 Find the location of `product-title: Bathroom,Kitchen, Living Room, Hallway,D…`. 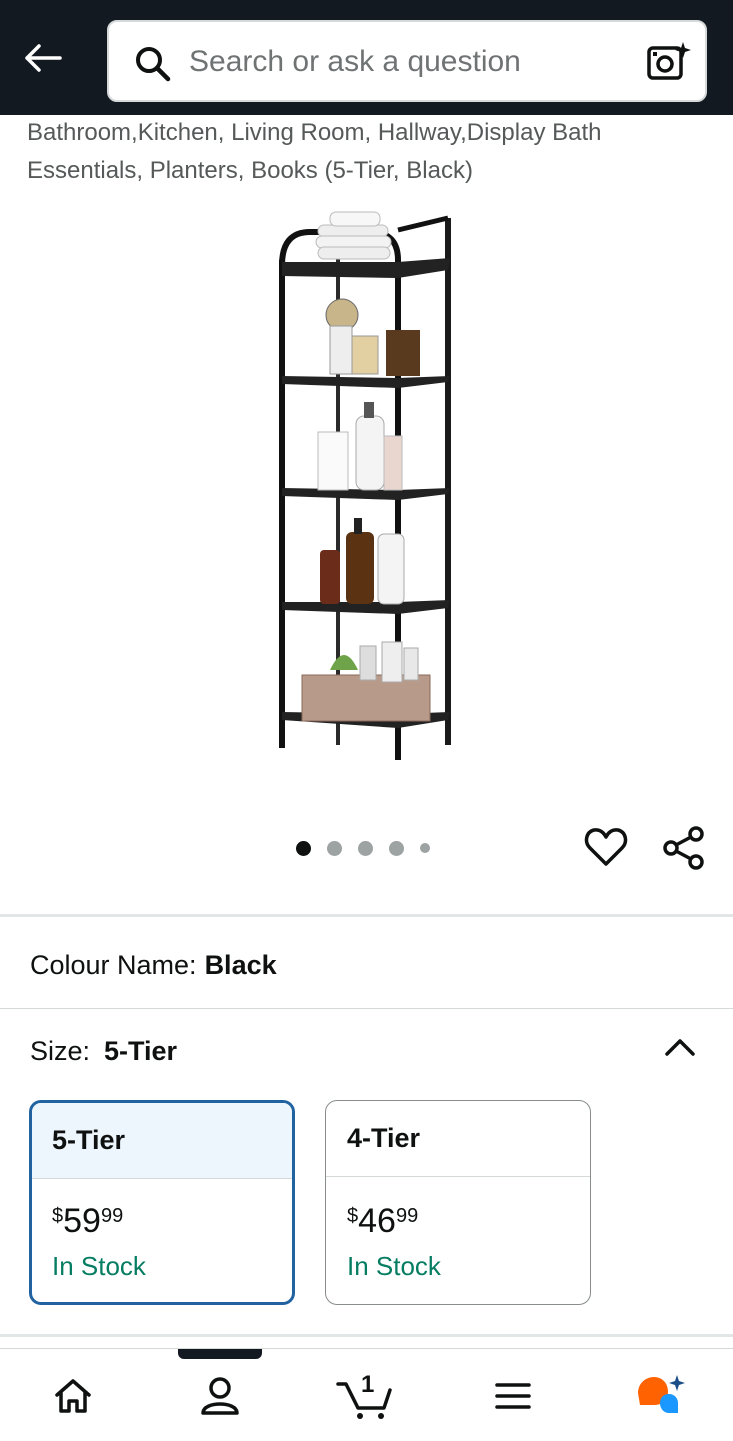

product-title: Bathroom,Kitchen, Living Room, Hallway,D… is located at coordinates (314, 151).